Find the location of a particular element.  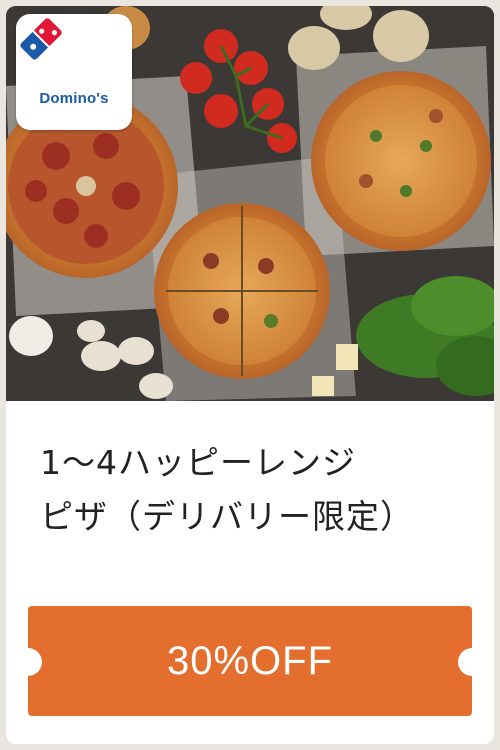

offer-title-line2: ピザ（デリバリー限定） is located at coordinates (227, 516).